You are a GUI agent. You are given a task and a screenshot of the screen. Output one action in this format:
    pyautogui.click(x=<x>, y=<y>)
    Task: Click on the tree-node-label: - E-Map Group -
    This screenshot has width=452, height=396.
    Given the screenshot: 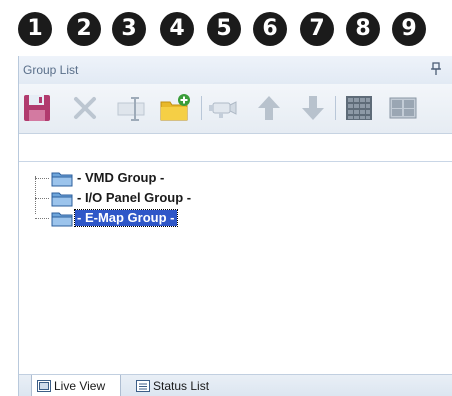 What is the action you would take?
    pyautogui.click(x=126, y=218)
    